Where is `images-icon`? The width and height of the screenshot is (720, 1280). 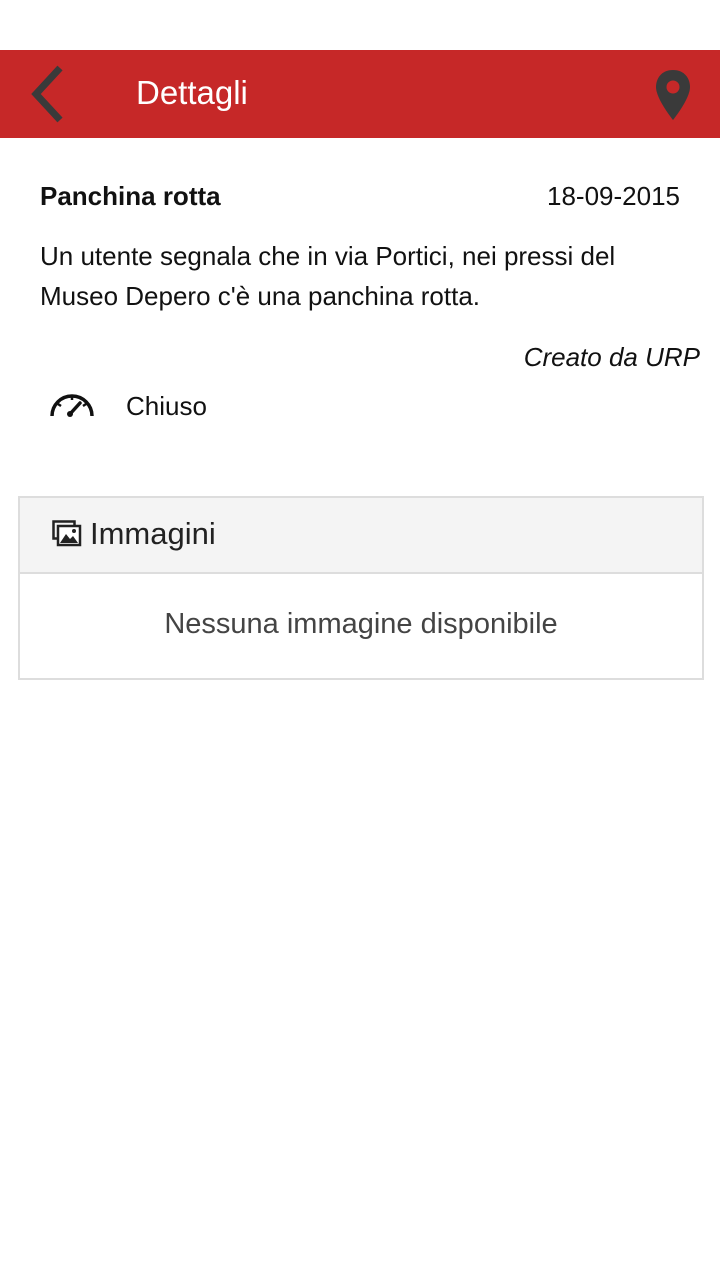 images-icon is located at coordinates (67, 534).